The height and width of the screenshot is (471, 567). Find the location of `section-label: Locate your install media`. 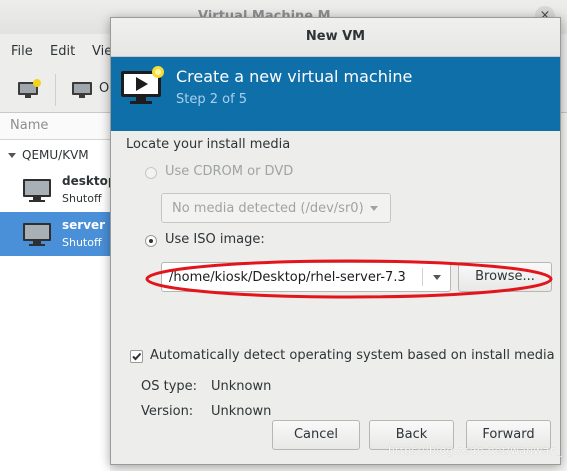

section-label: Locate your install media is located at coordinates (208, 144).